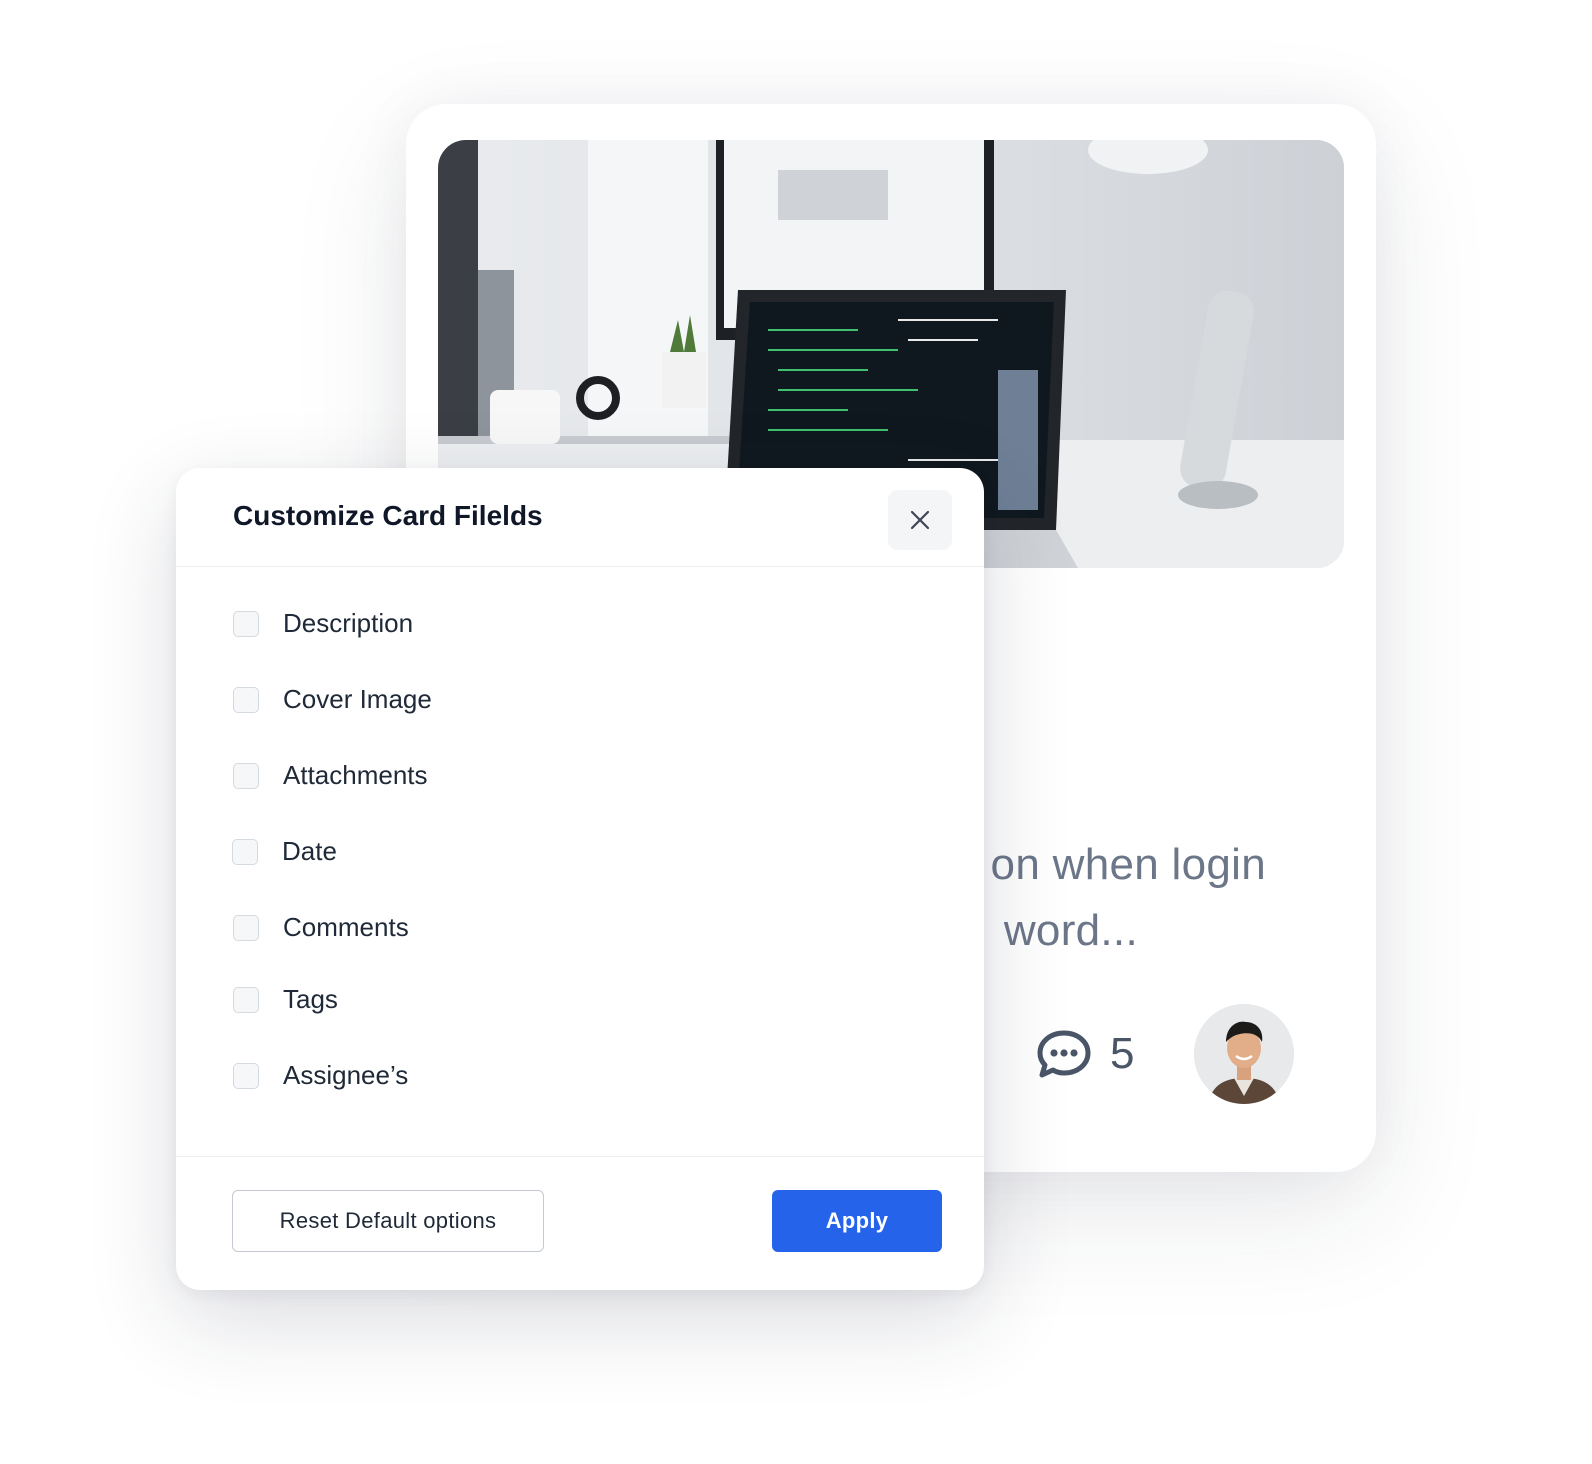  I want to click on field-label: Cover Image, so click(357, 699).